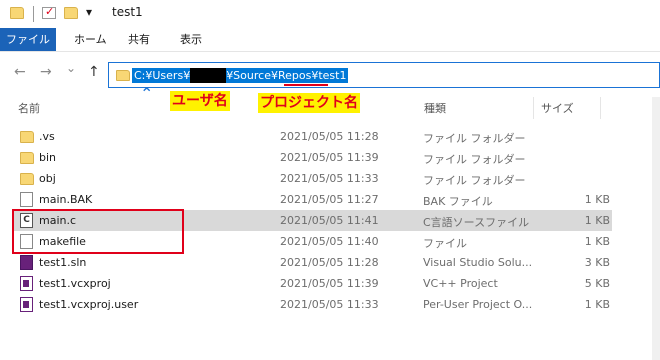  What do you see at coordinates (330, 14) in the screenshot?
I see `title-bar: ✓ ▾ test1` at bounding box center [330, 14].